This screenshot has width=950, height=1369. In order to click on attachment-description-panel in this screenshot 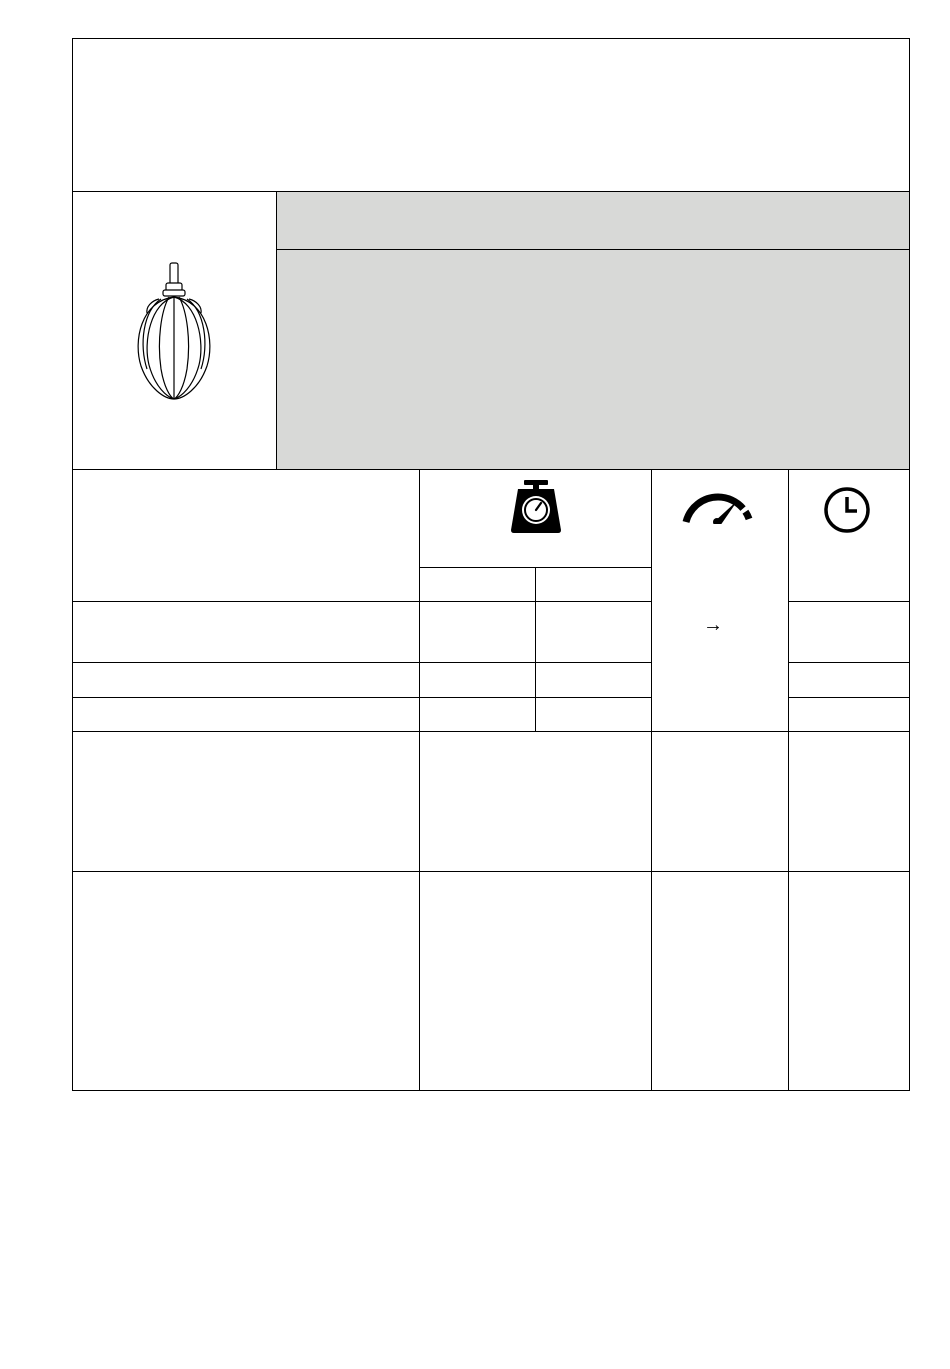, I will do `click(593, 359)`.